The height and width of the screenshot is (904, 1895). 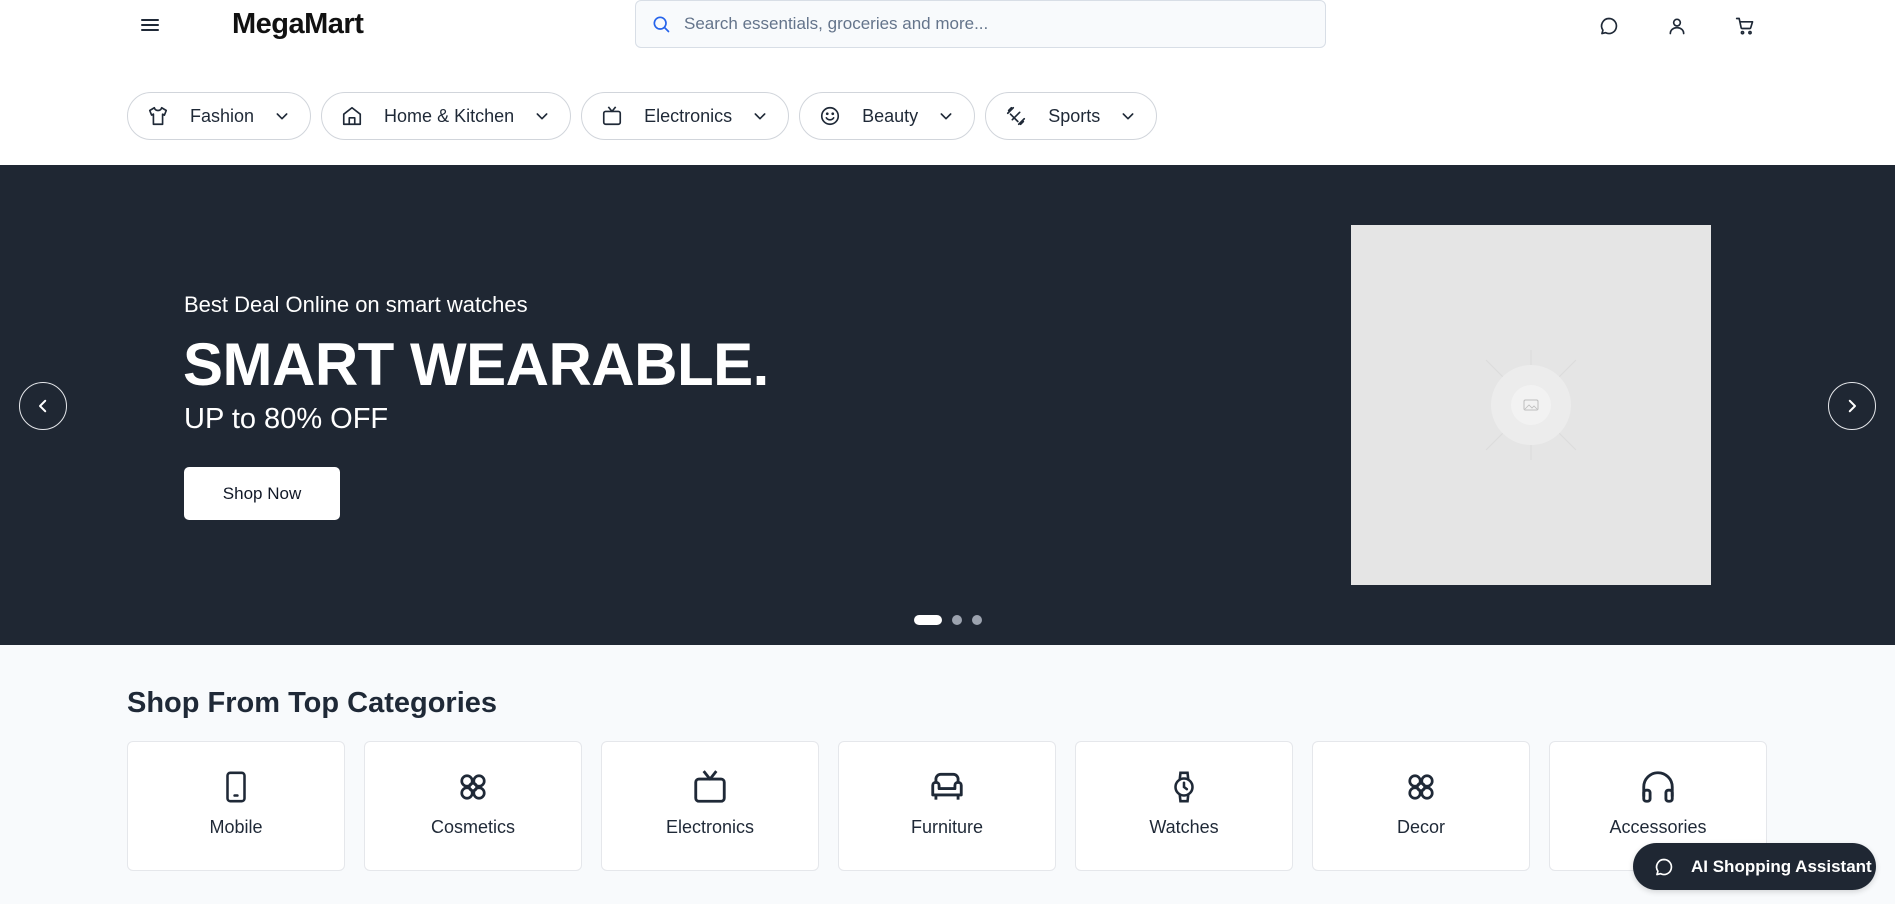 I want to click on category-label: Watches, so click(x=1184, y=827).